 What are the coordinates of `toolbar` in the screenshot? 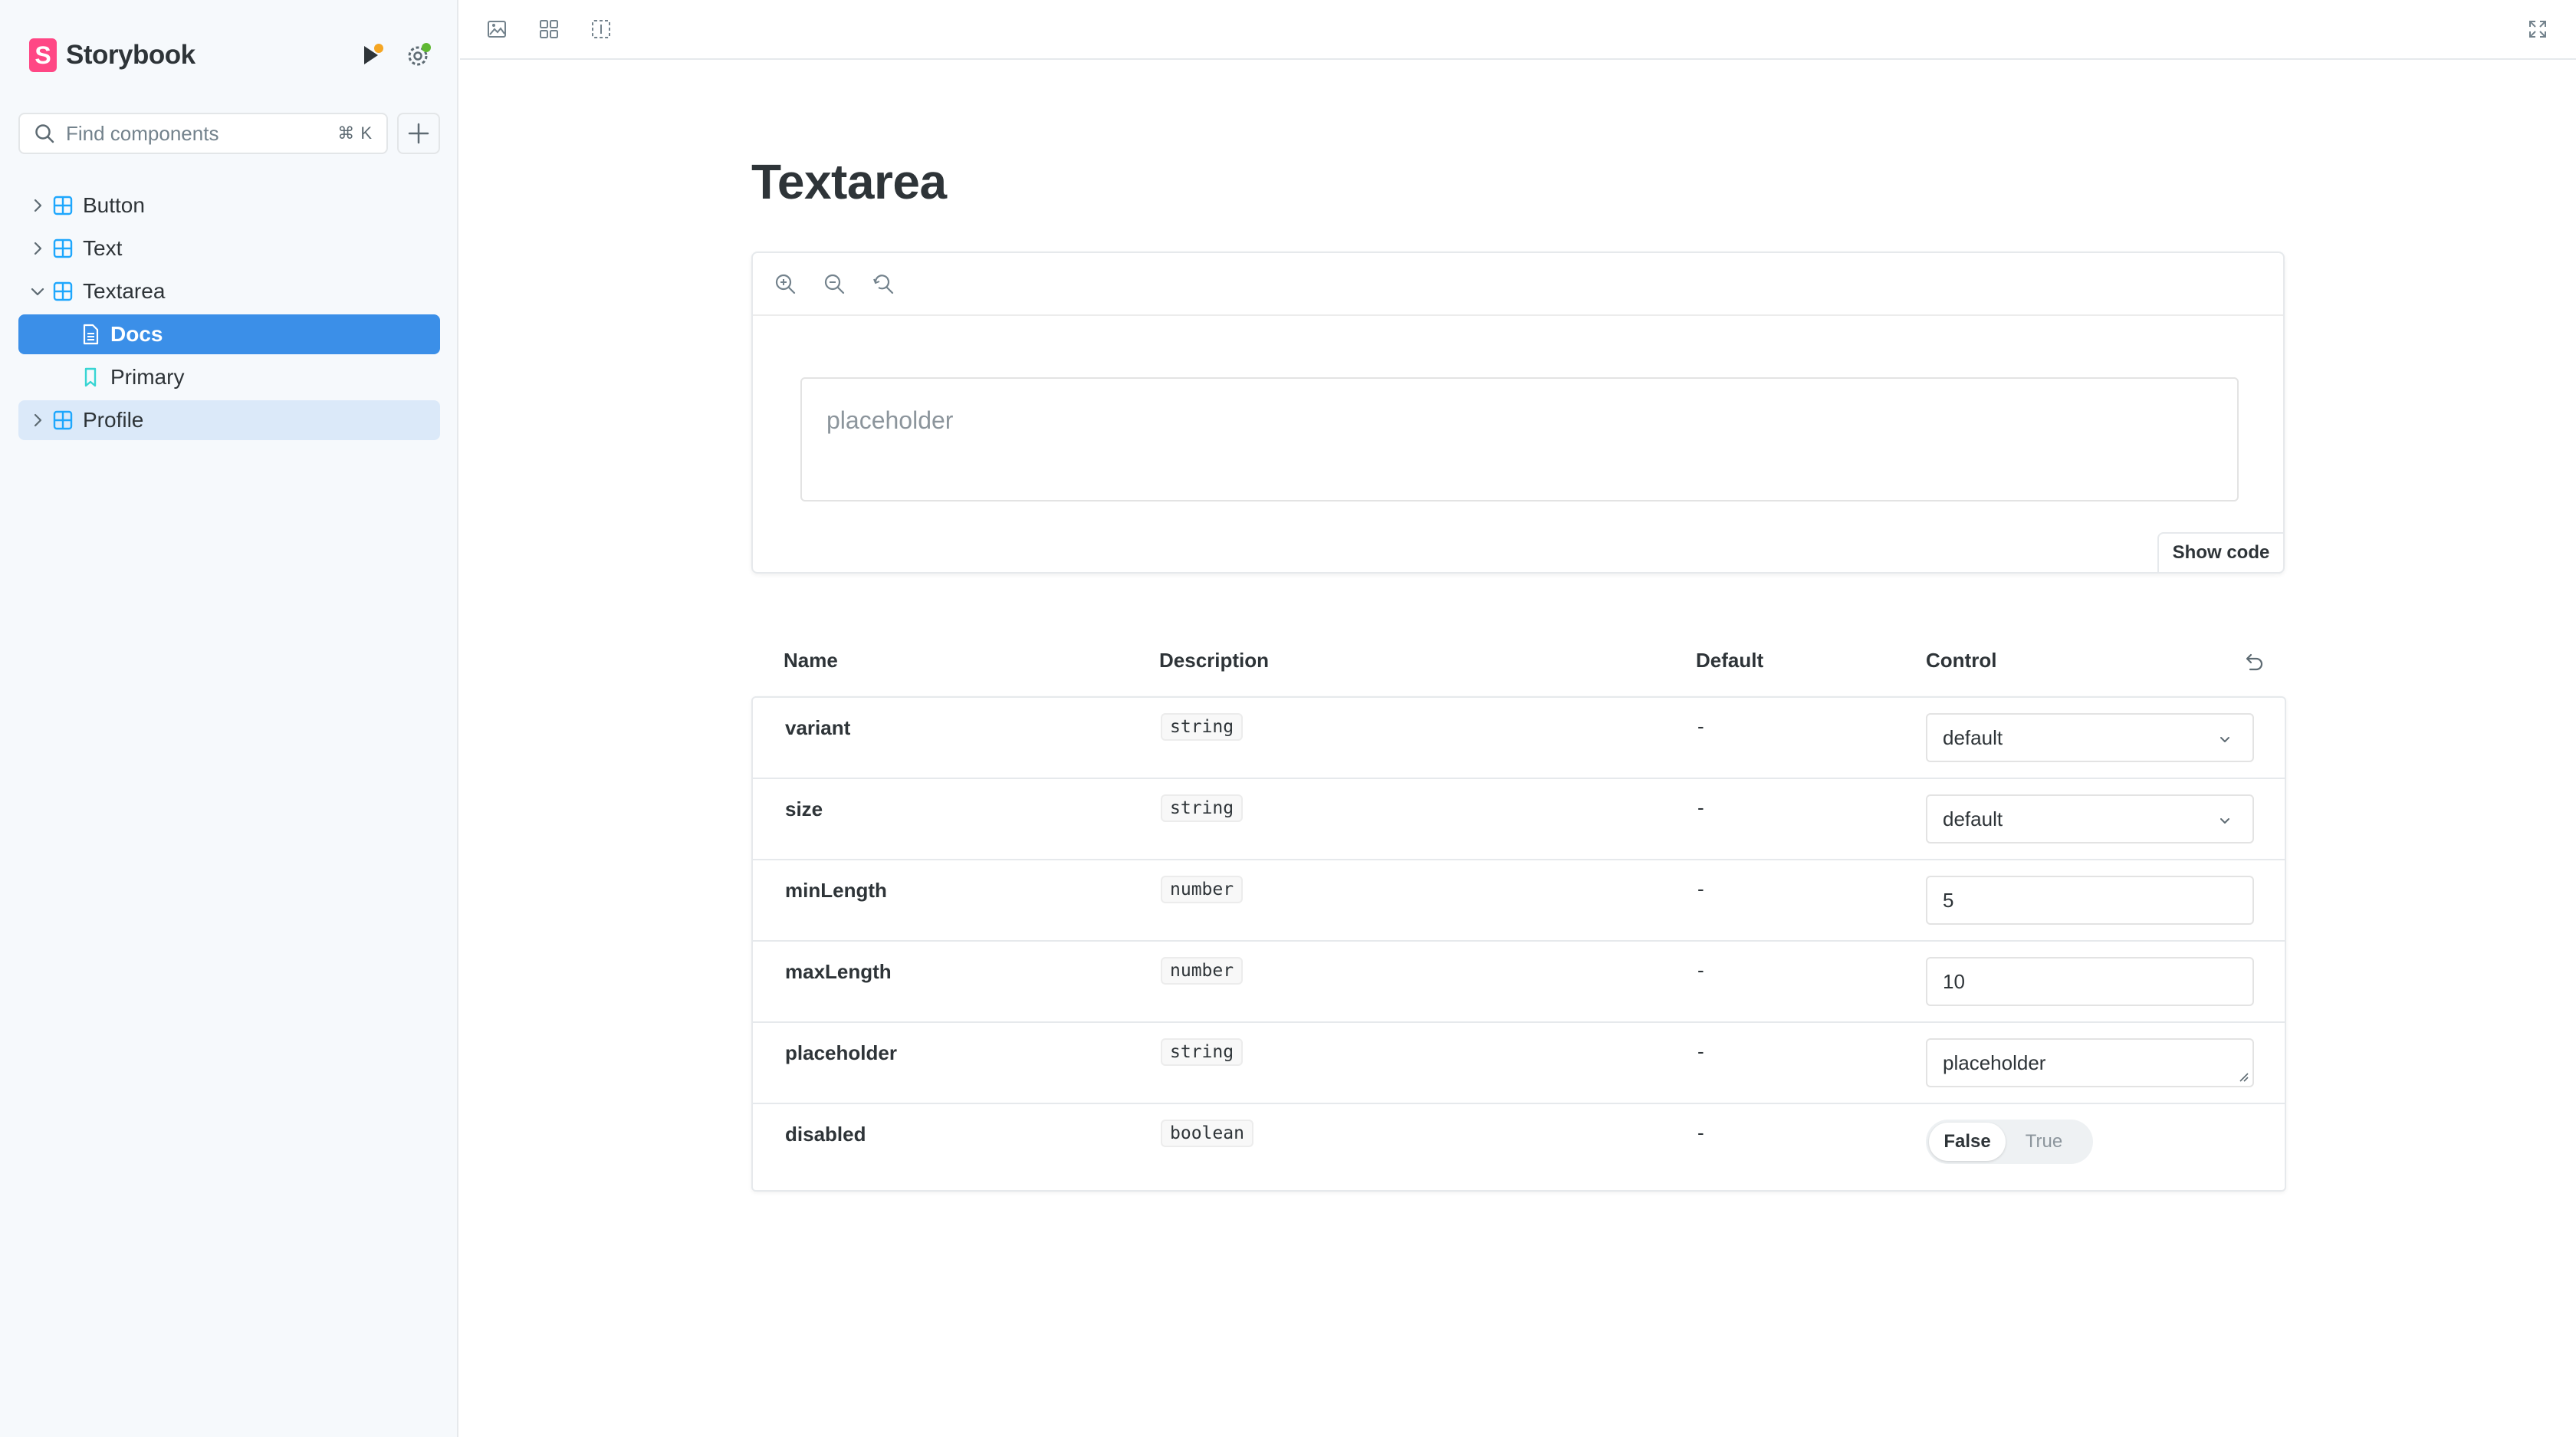 It's located at (1518, 30).